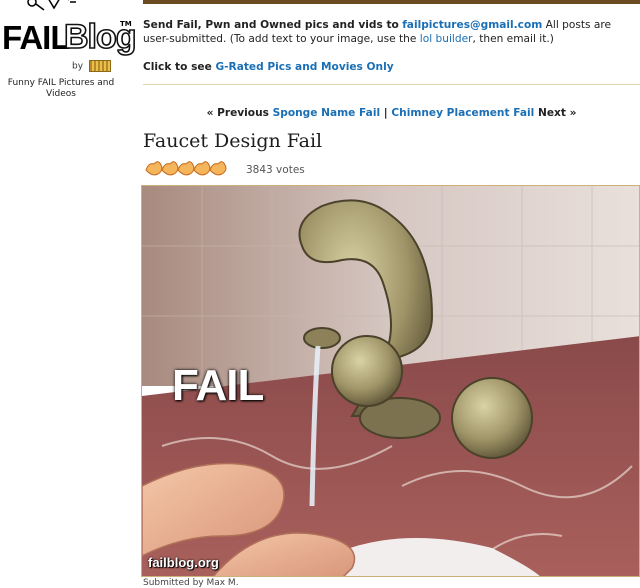 This screenshot has height=588, width=640. What do you see at coordinates (391, 2) in the screenshot?
I see `top-divider` at bounding box center [391, 2].